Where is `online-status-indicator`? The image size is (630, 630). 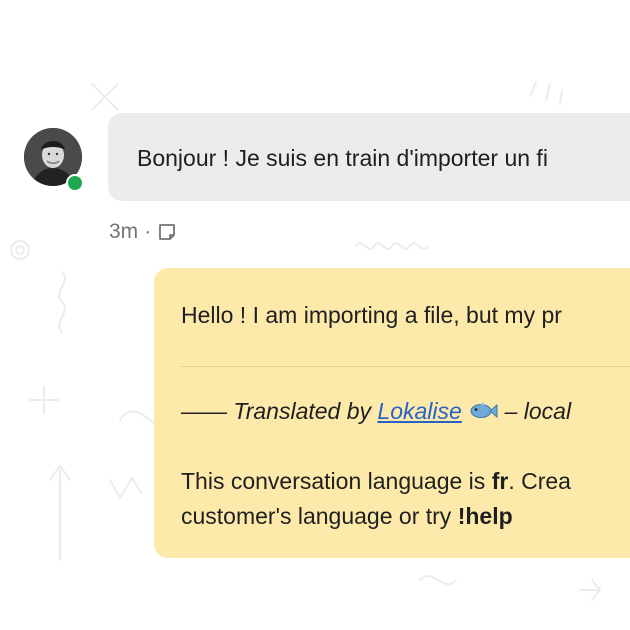
online-status-indicator is located at coordinates (75, 183).